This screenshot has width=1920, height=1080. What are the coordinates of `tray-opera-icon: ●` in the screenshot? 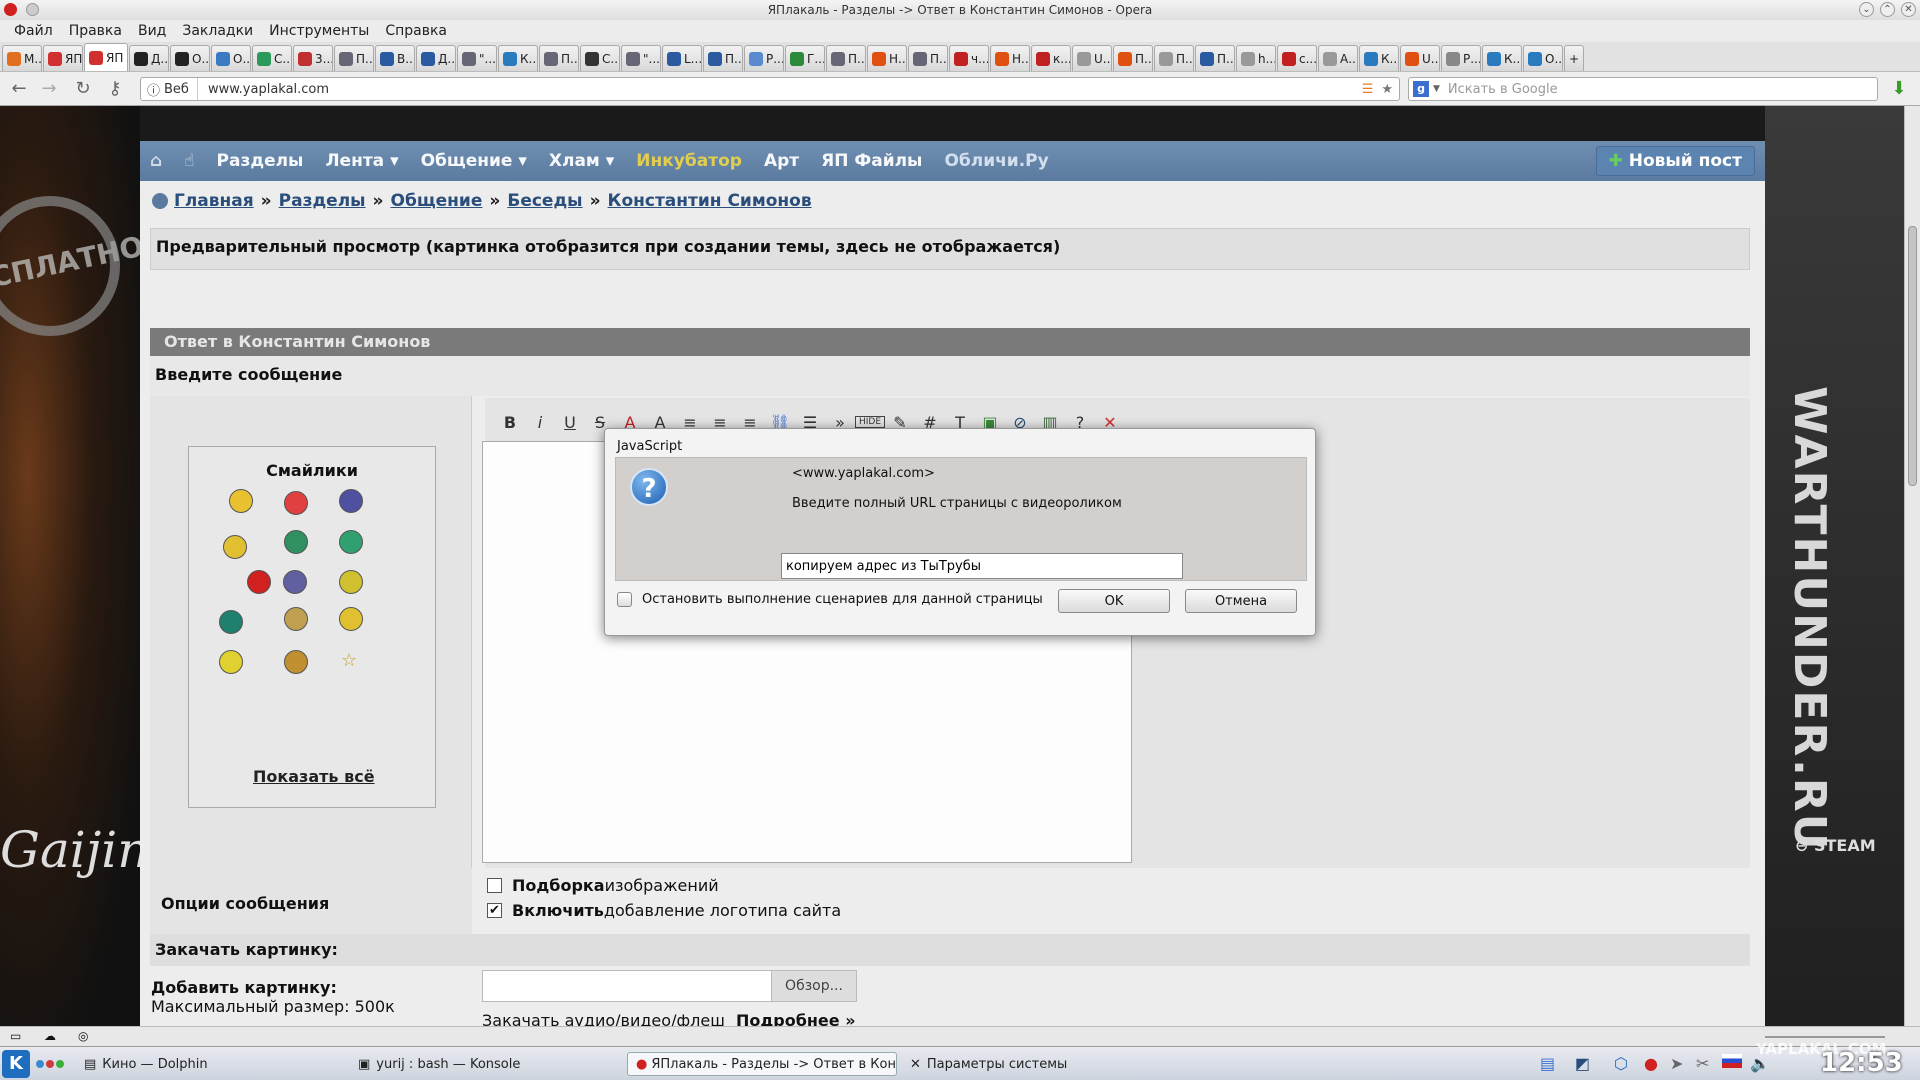 It's located at (1651, 1063).